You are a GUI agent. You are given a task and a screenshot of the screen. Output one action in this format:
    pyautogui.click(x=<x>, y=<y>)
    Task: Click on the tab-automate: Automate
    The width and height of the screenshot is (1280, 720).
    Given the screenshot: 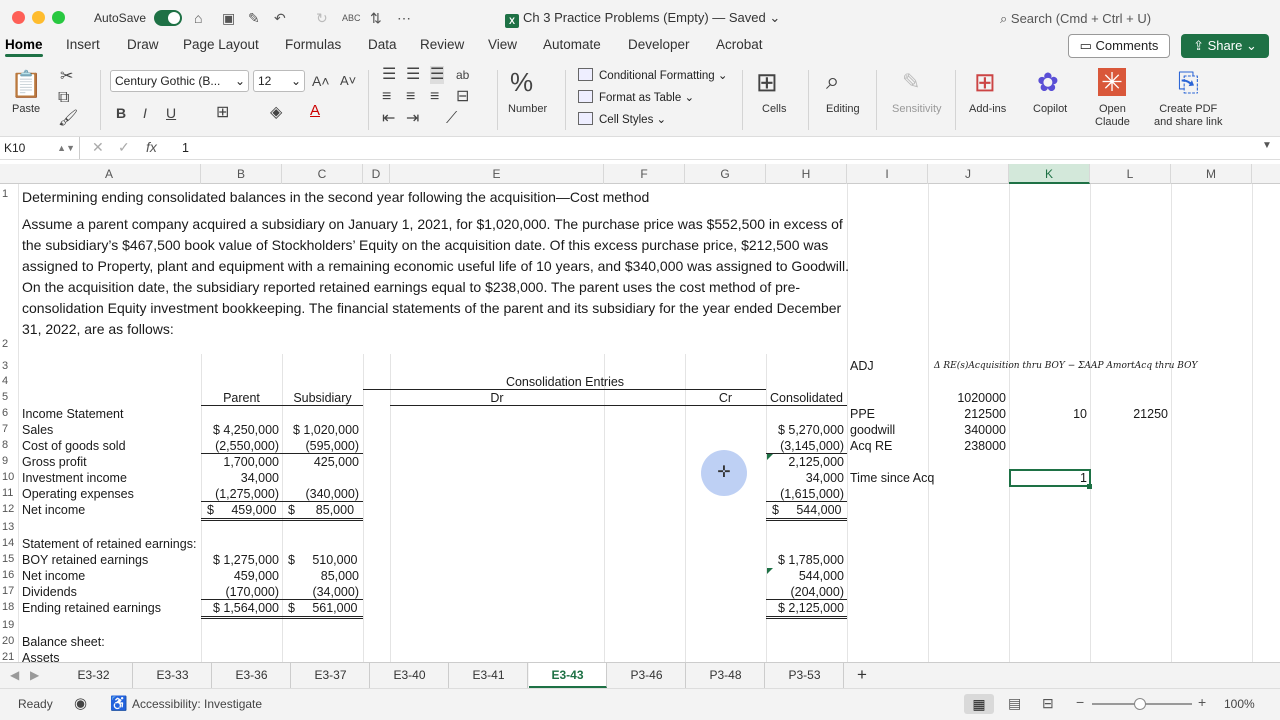 What is the action you would take?
    pyautogui.click(x=572, y=44)
    